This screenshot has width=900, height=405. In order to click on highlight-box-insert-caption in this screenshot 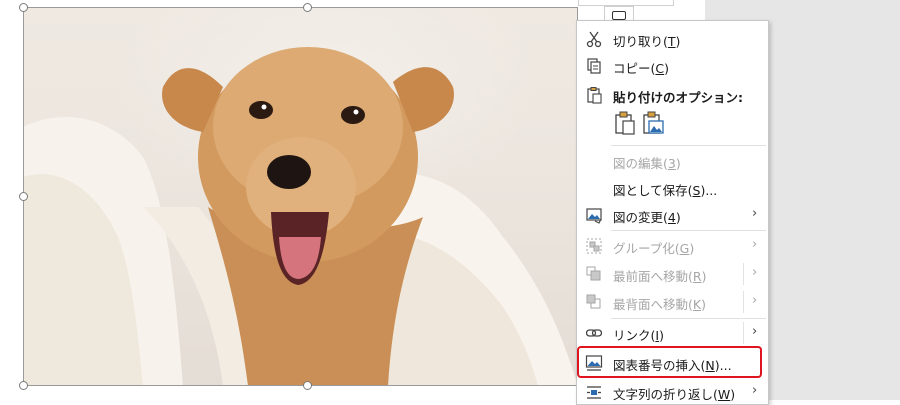, I will do `click(669, 362)`.